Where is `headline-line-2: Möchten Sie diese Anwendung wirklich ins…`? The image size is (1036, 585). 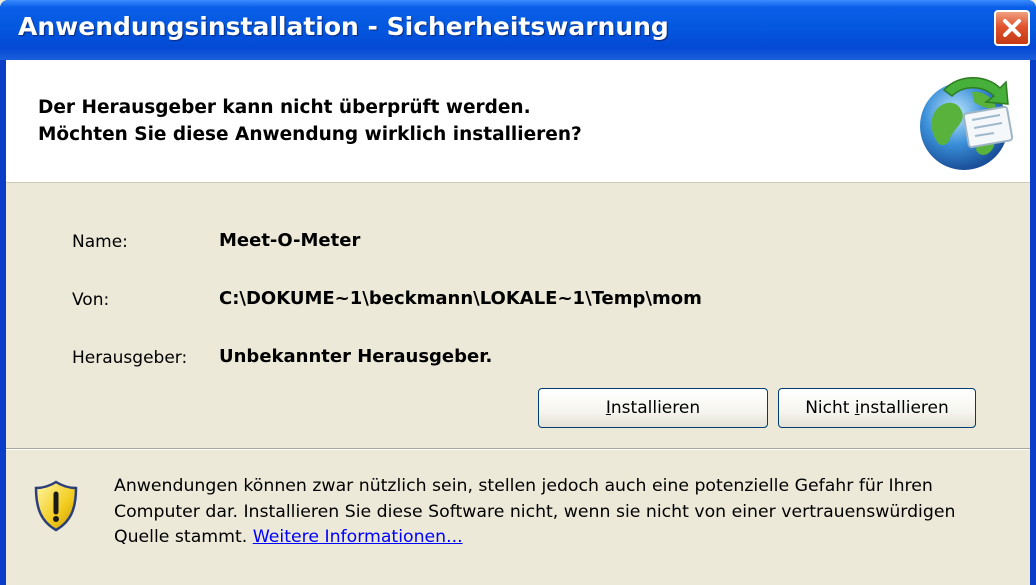
headline-line-2: Möchten Sie diese Anwendung wirklich ins… is located at coordinates (310, 134).